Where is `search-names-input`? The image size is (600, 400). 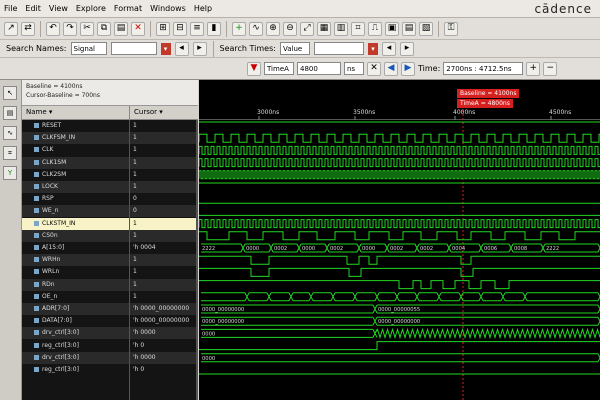 search-names-input is located at coordinates (133, 48).